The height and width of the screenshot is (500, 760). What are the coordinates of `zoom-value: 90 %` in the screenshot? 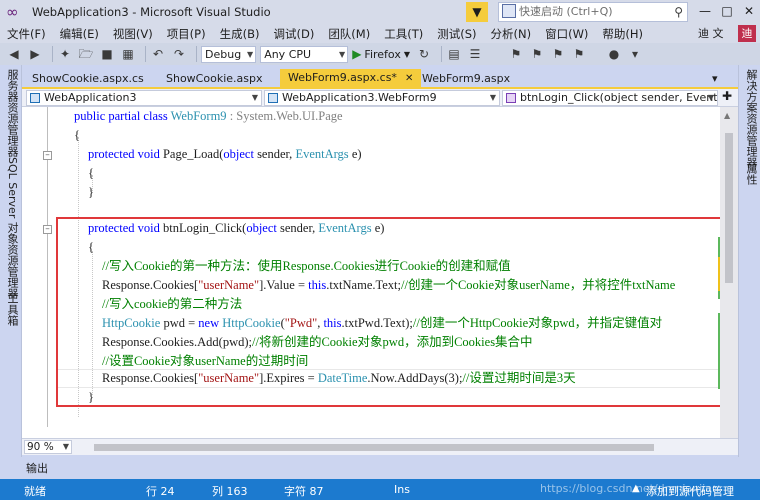 It's located at (40, 447).